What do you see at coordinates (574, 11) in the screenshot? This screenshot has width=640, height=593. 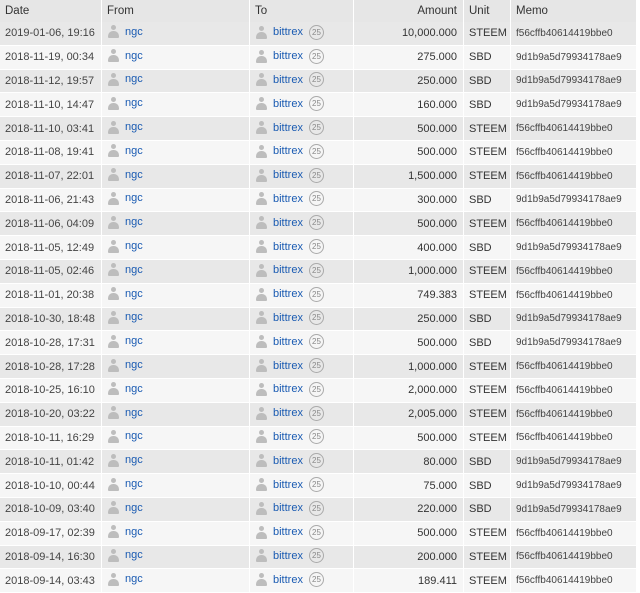 I see `header-memo: Memo` at bounding box center [574, 11].